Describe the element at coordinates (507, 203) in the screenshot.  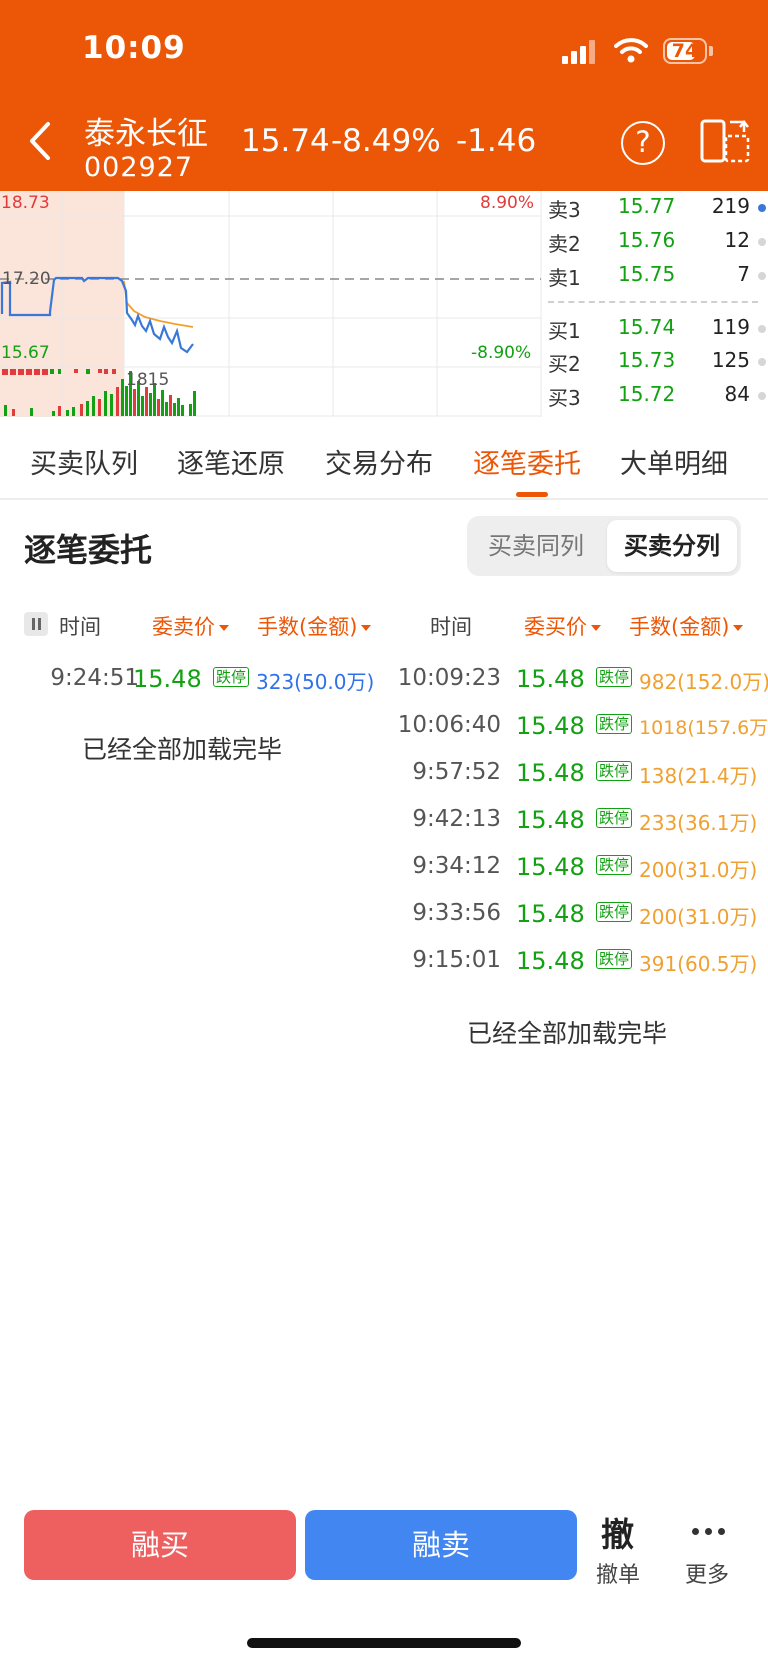
I see `chart-high-pct: 8.90%` at that location.